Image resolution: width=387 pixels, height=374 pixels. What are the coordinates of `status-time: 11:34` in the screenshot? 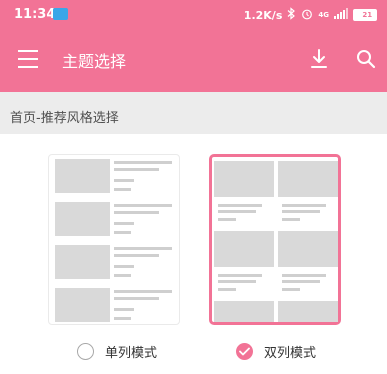 It's located at (35, 14).